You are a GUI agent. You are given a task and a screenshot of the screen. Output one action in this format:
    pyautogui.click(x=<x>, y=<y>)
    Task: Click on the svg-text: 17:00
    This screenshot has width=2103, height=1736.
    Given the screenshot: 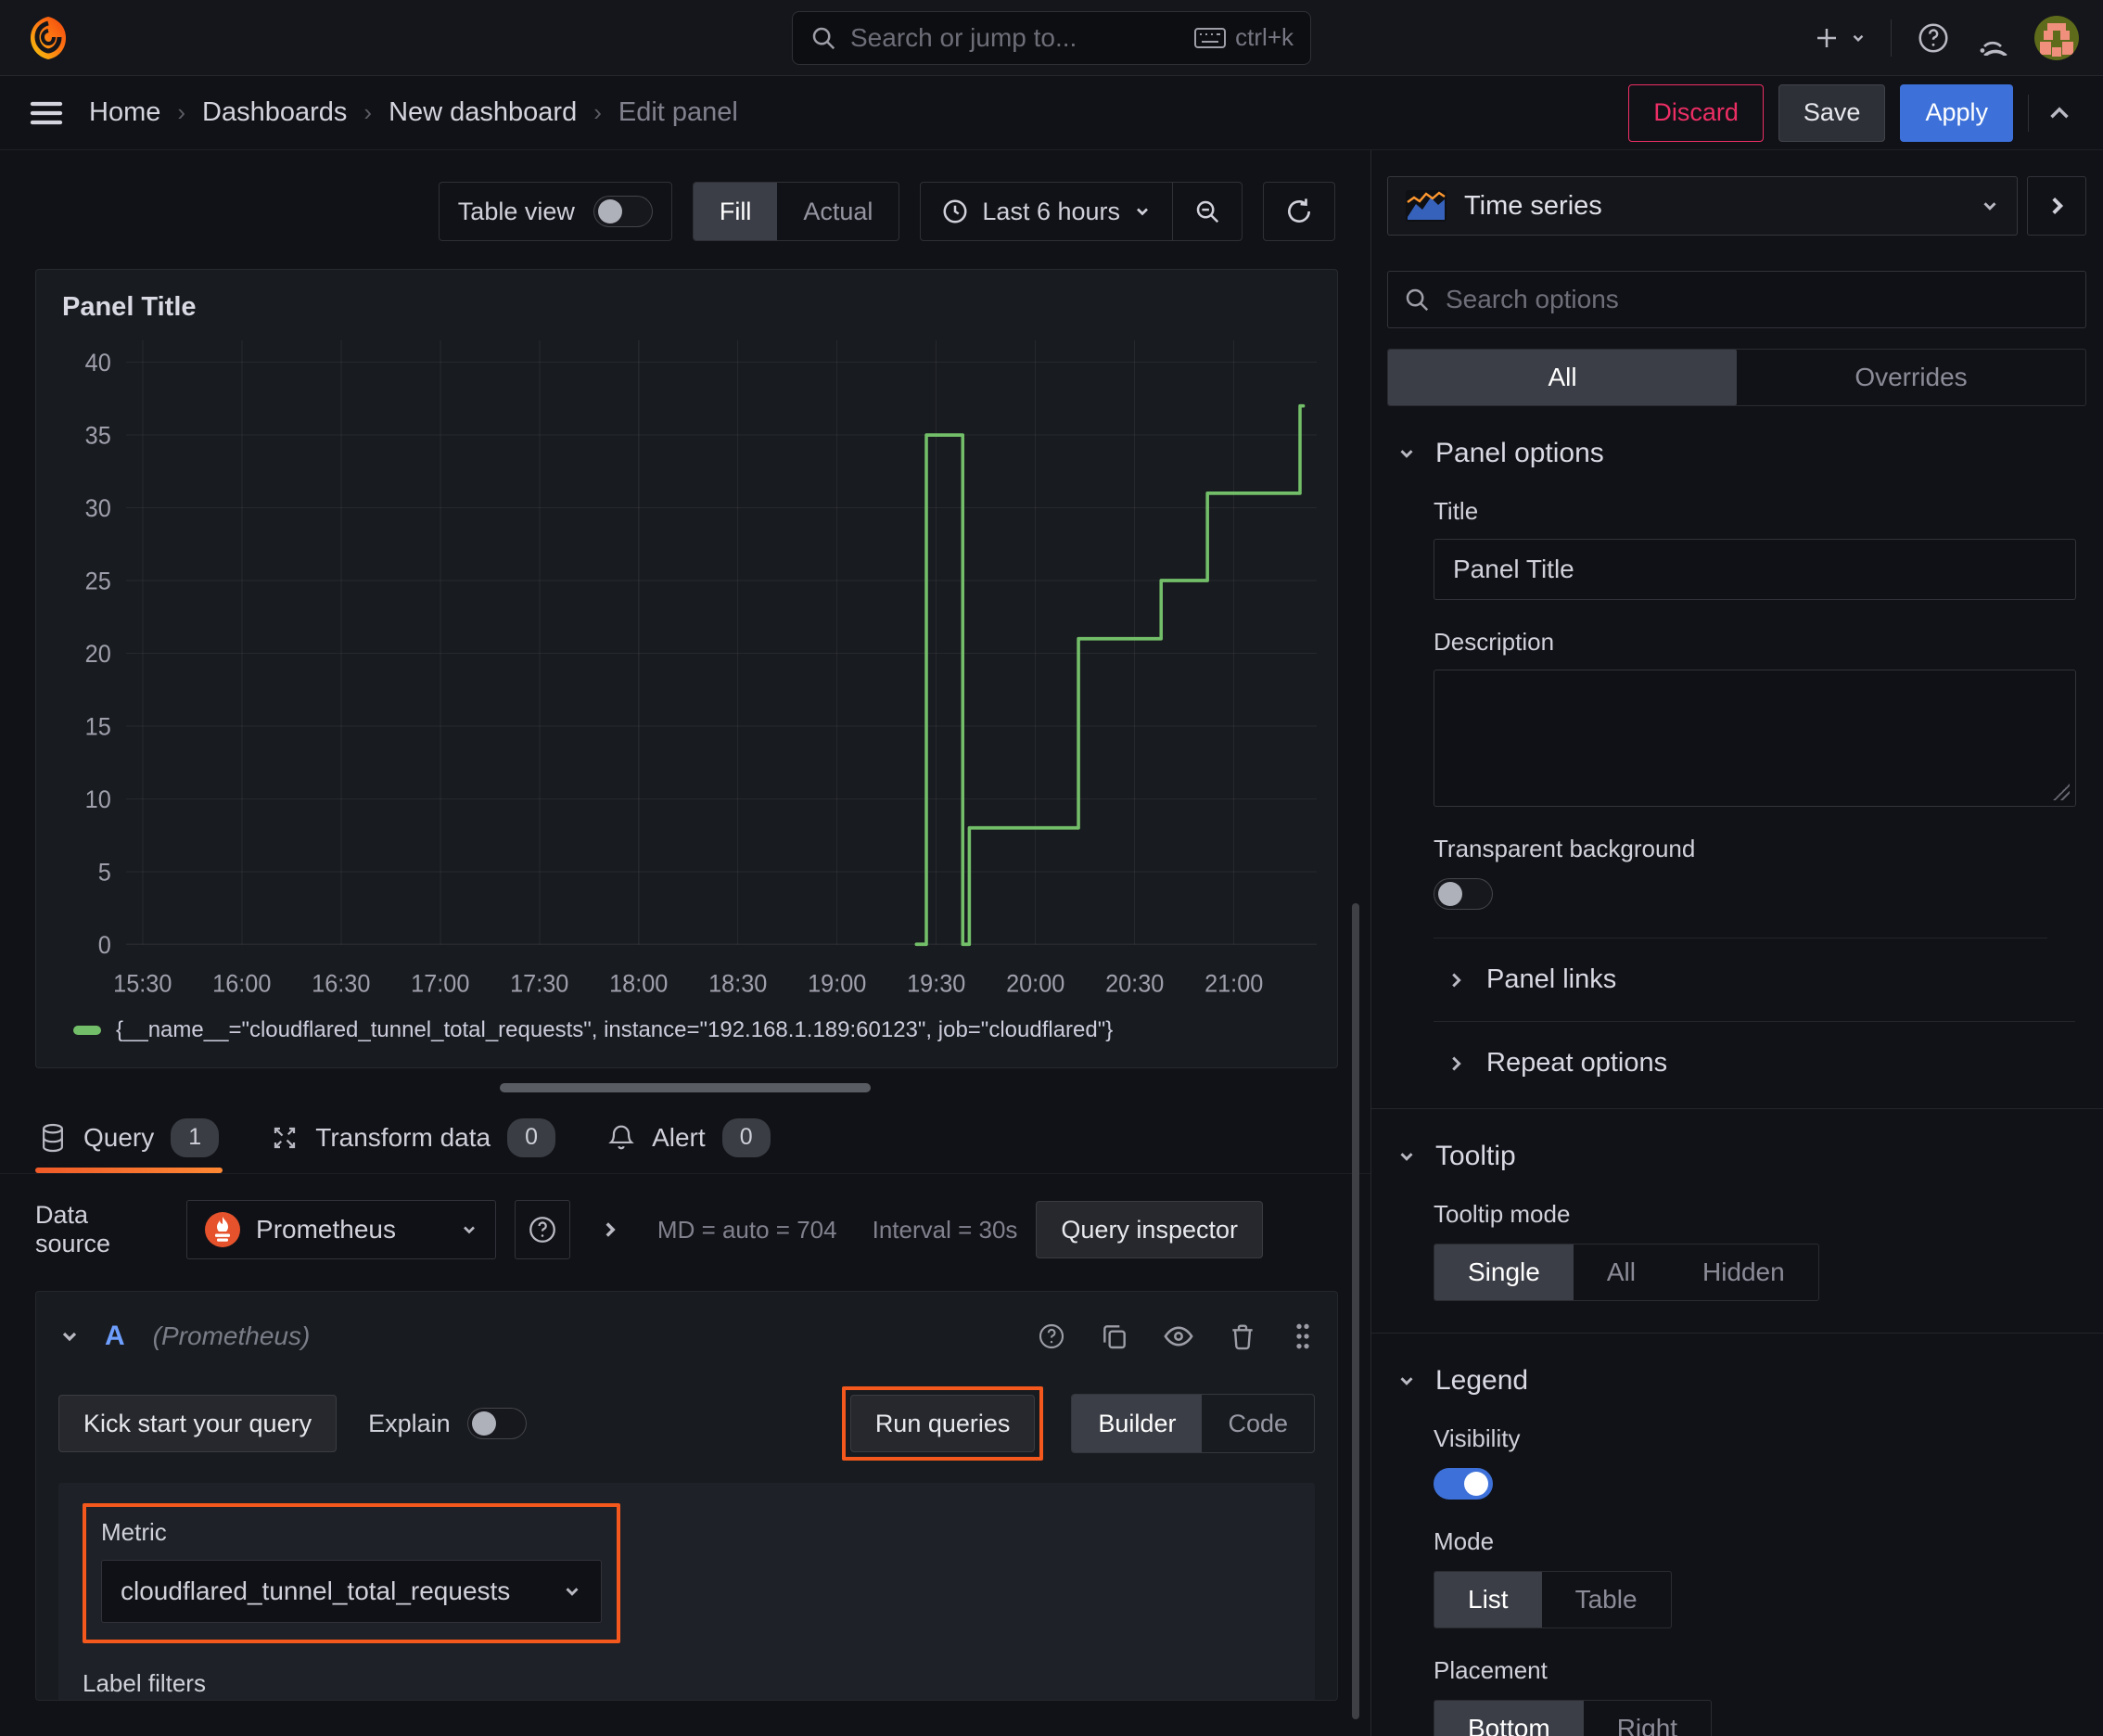 What is the action you would take?
    pyautogui.click(x=440, y=983)
    